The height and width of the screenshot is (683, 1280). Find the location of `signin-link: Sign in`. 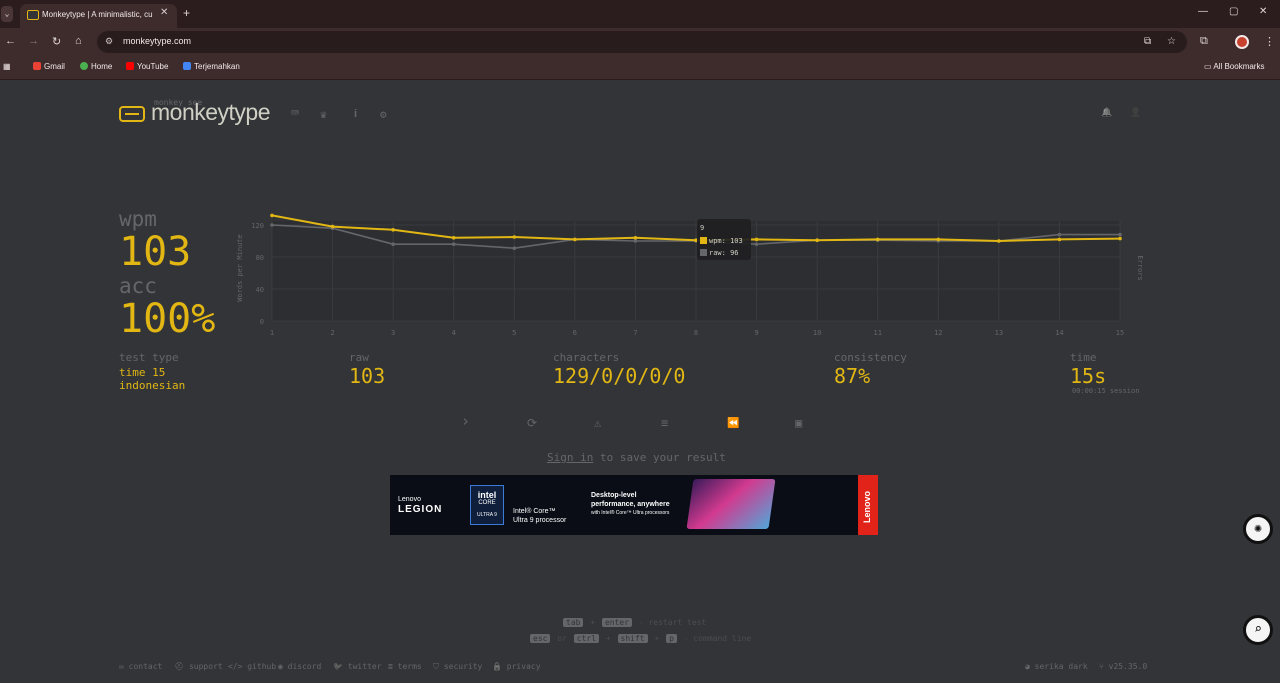

signin-link: Sign in is located at coordinates (570, 457).